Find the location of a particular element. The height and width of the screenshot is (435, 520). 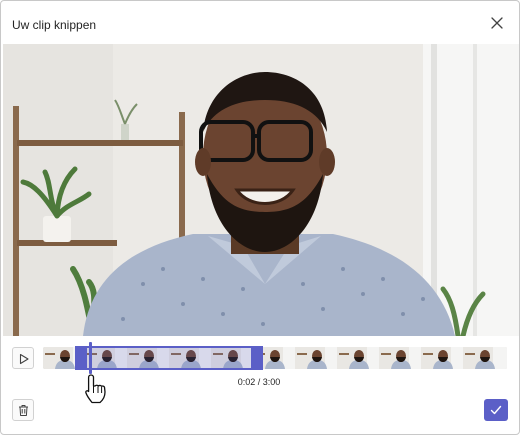

play-icon is located at coordinates (24, 359).